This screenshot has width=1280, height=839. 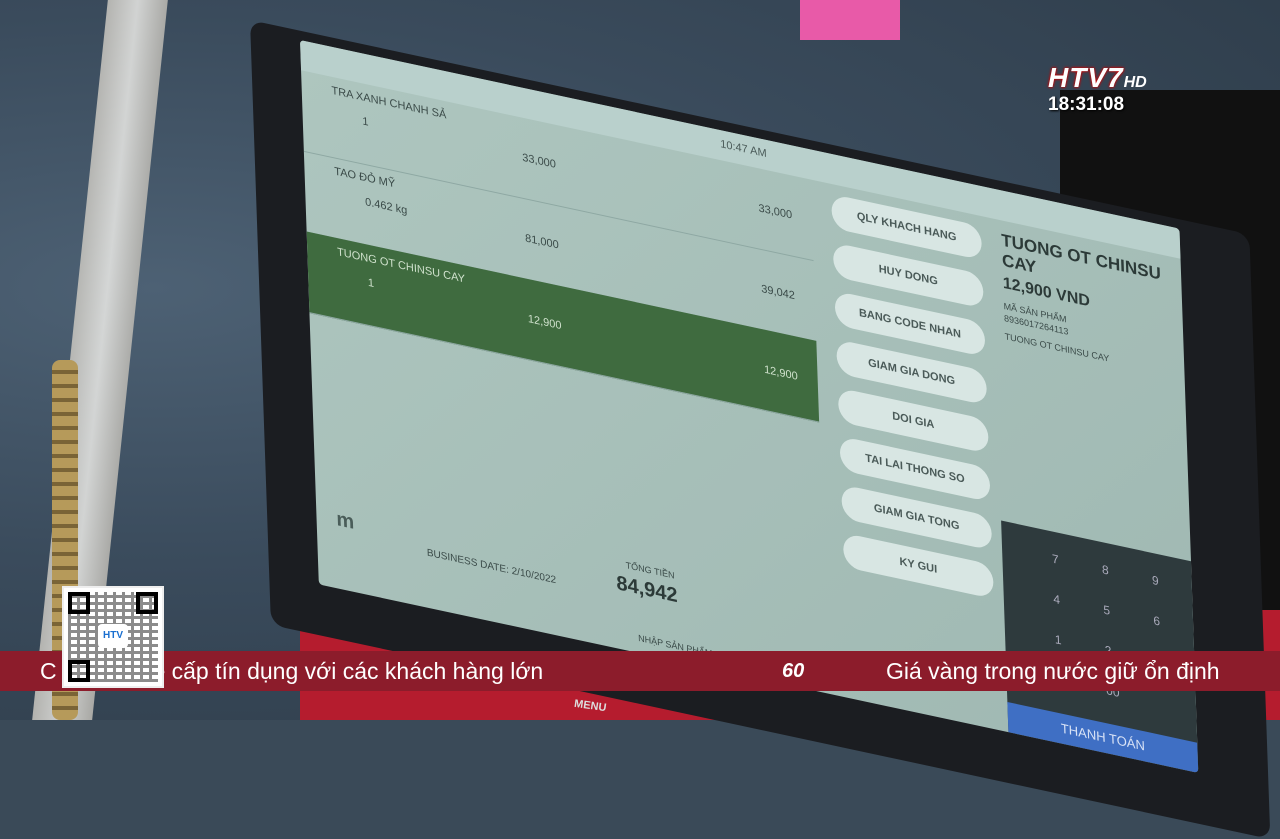 What do you see at coordinates (1156, 621) in the screenshot?
I see `key: 6` at bounding box center [1156, 621].